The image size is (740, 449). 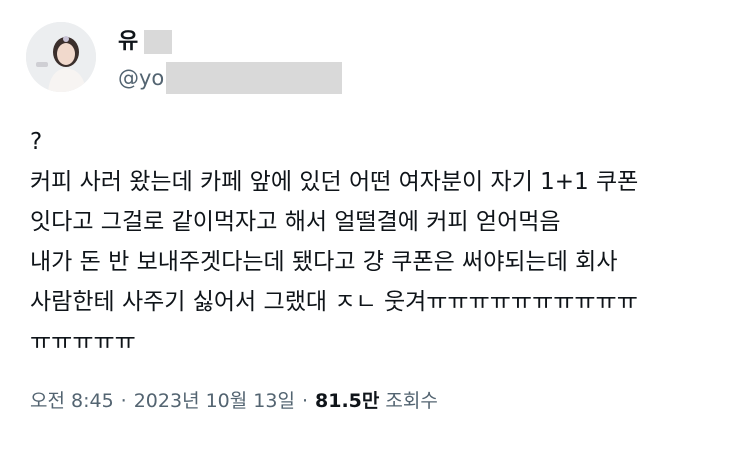 I want to click on tweet-line: 잇다고 그걸로 같이먹자고 해서 얼떨결에 커피 얻어먹음, so click(x=295, y=222).